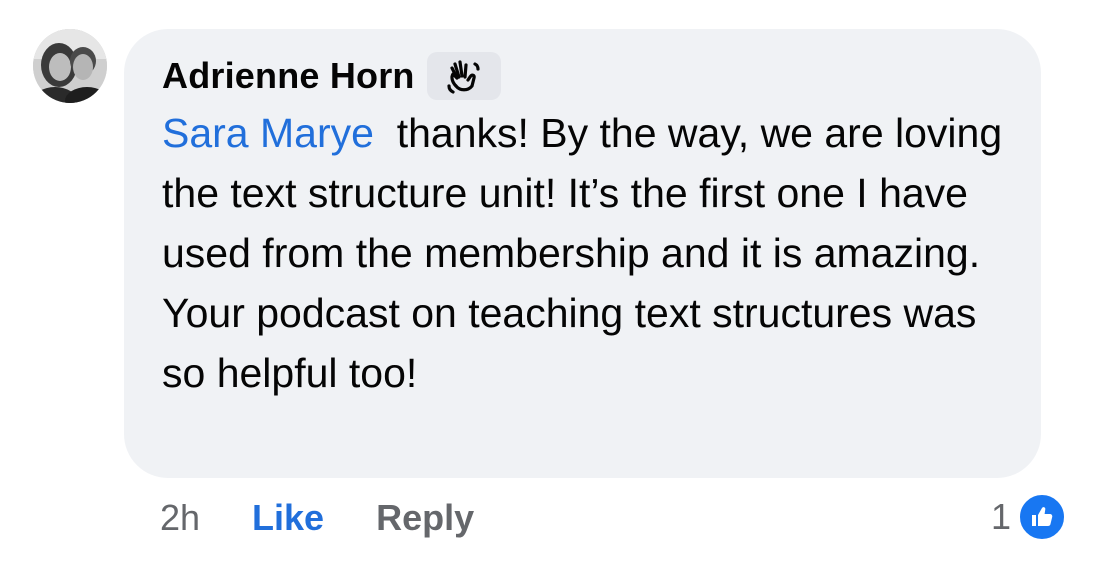 The width and height of the screenshot is (1101, 566). What do you see at coordinates (1000, 516) in the screenshot?
I see `reaction-count: 1` at bounding box center [1000, 516].